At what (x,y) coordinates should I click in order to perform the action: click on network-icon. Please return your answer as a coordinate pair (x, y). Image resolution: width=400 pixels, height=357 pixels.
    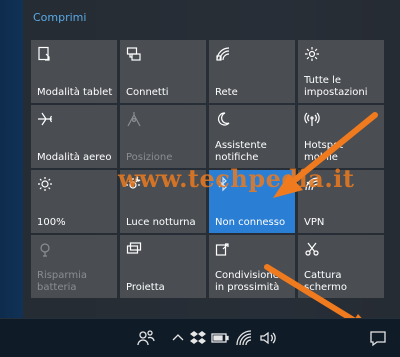
    Looking at the image, I should click on (223, 54).